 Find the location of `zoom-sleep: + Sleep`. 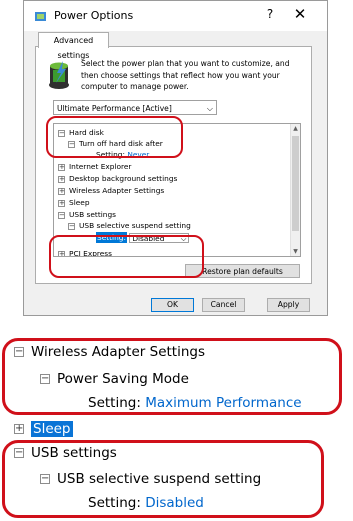

zoom-sleep: + Sleep is located at coordinates (43, 429).